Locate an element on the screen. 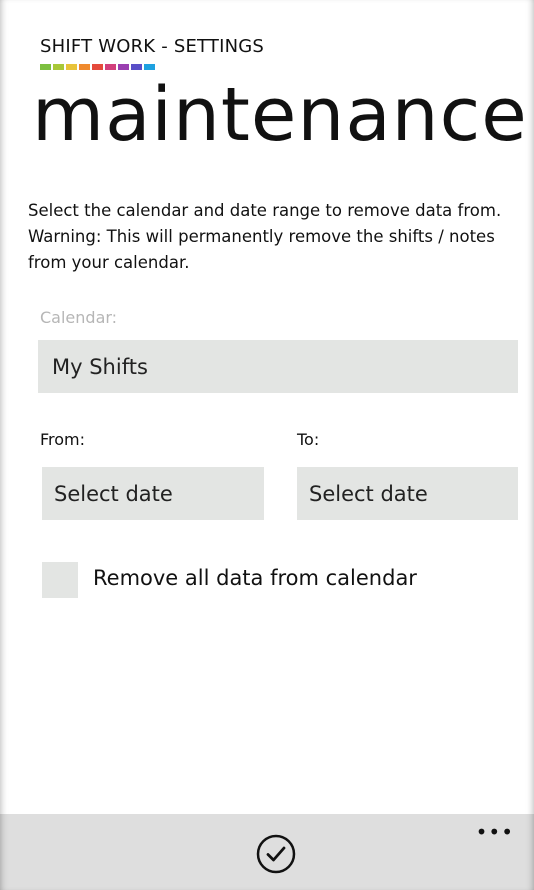  to-date-value: Select date is located at coordinates (368, 493).